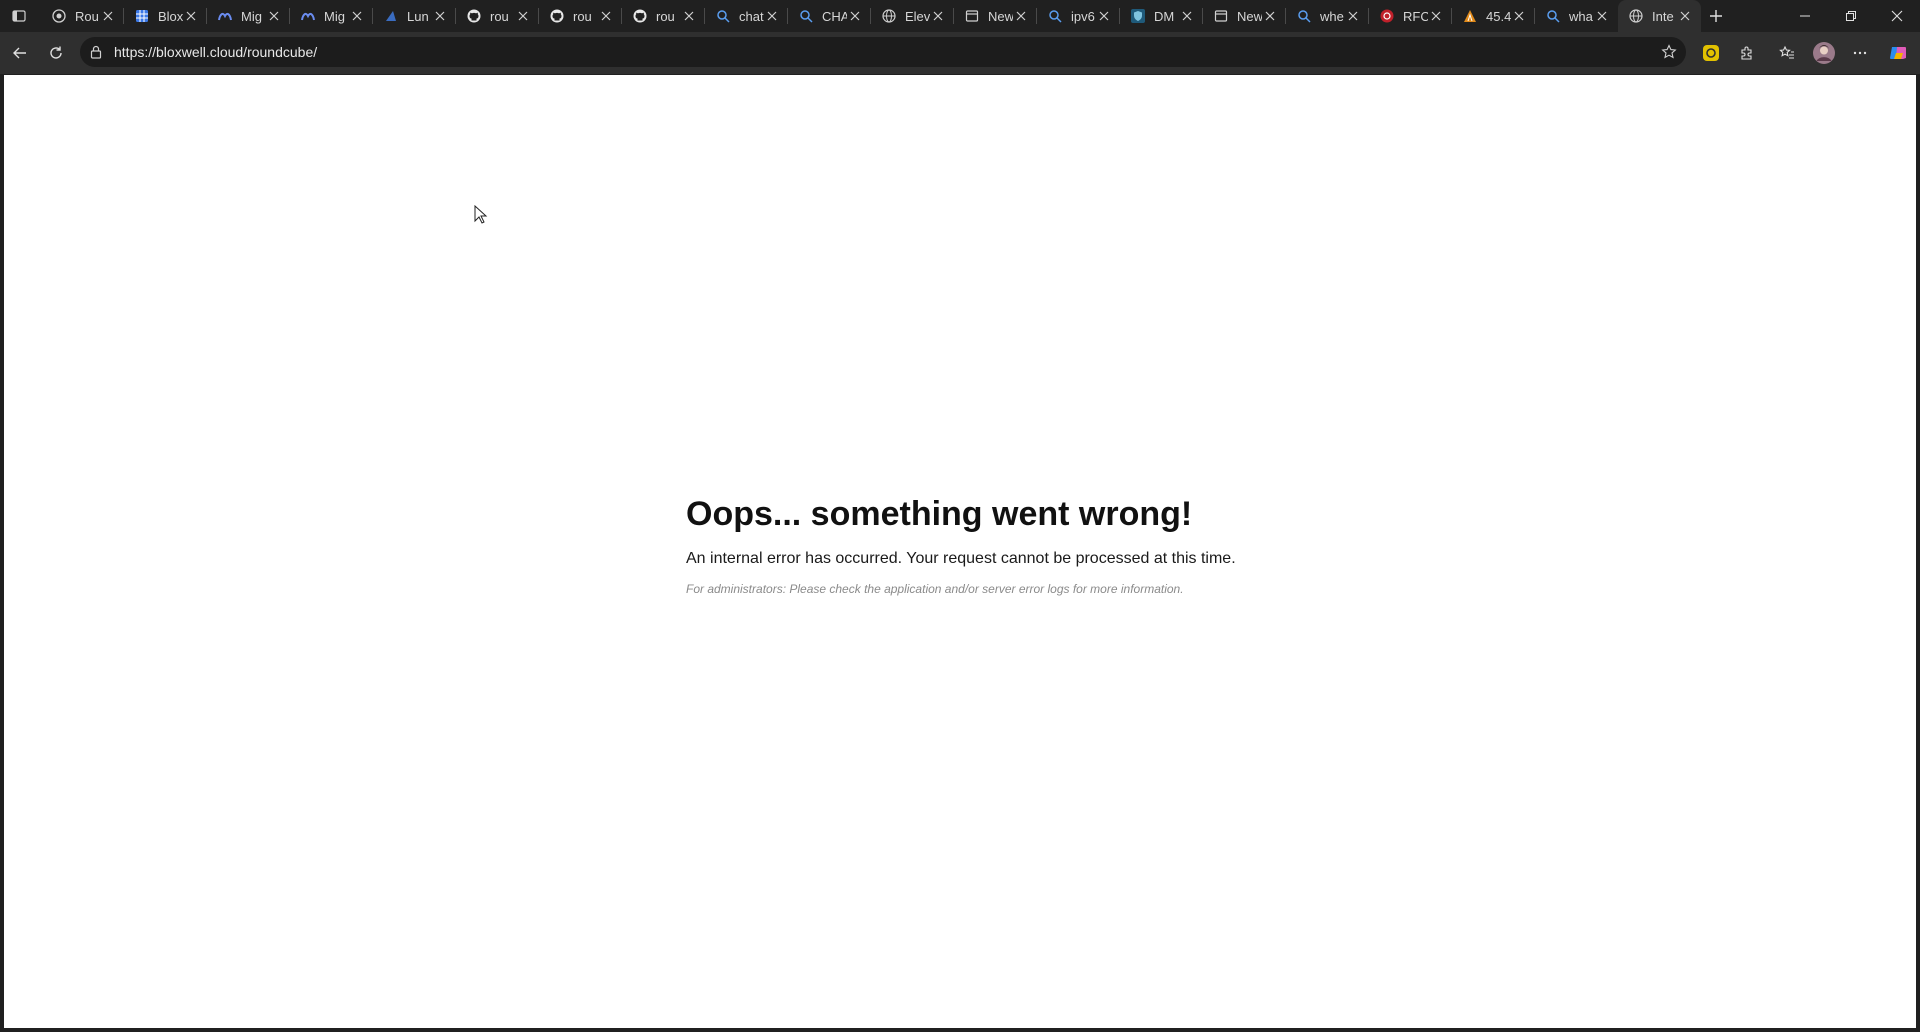  Describe the element at coordinates (1898, 53) in the screenshot. I see `copilot-button` at that location.